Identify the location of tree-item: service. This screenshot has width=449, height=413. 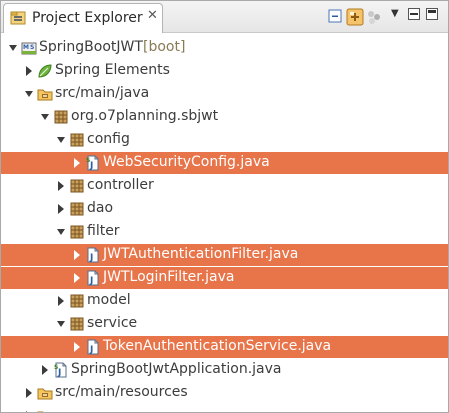
(224, 324).